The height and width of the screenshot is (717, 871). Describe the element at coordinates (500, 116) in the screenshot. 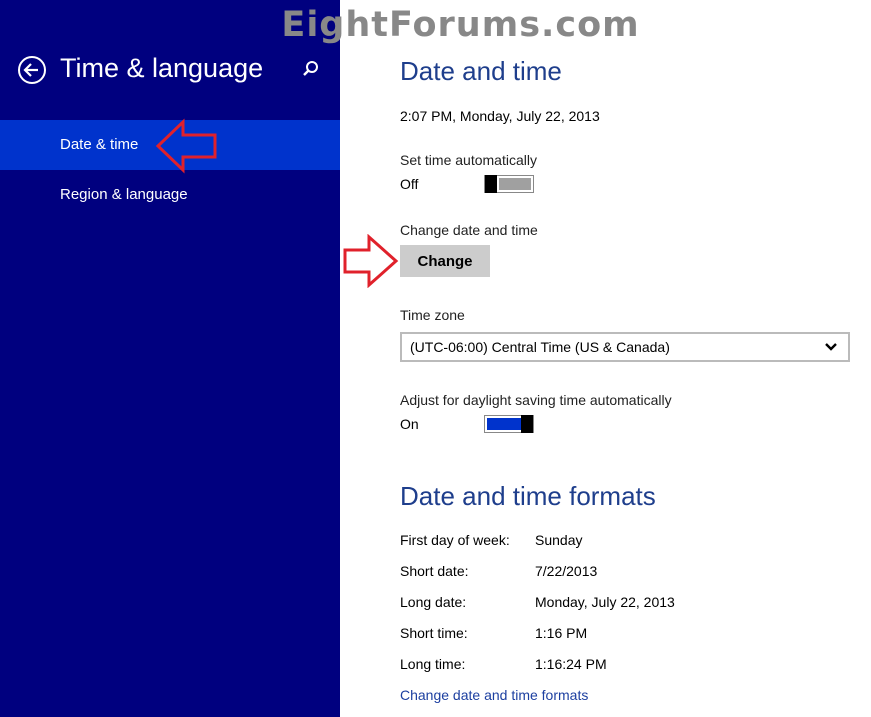

I see `current-datetime: 2:07 PM, Monday, July 22, 2013` at that location.